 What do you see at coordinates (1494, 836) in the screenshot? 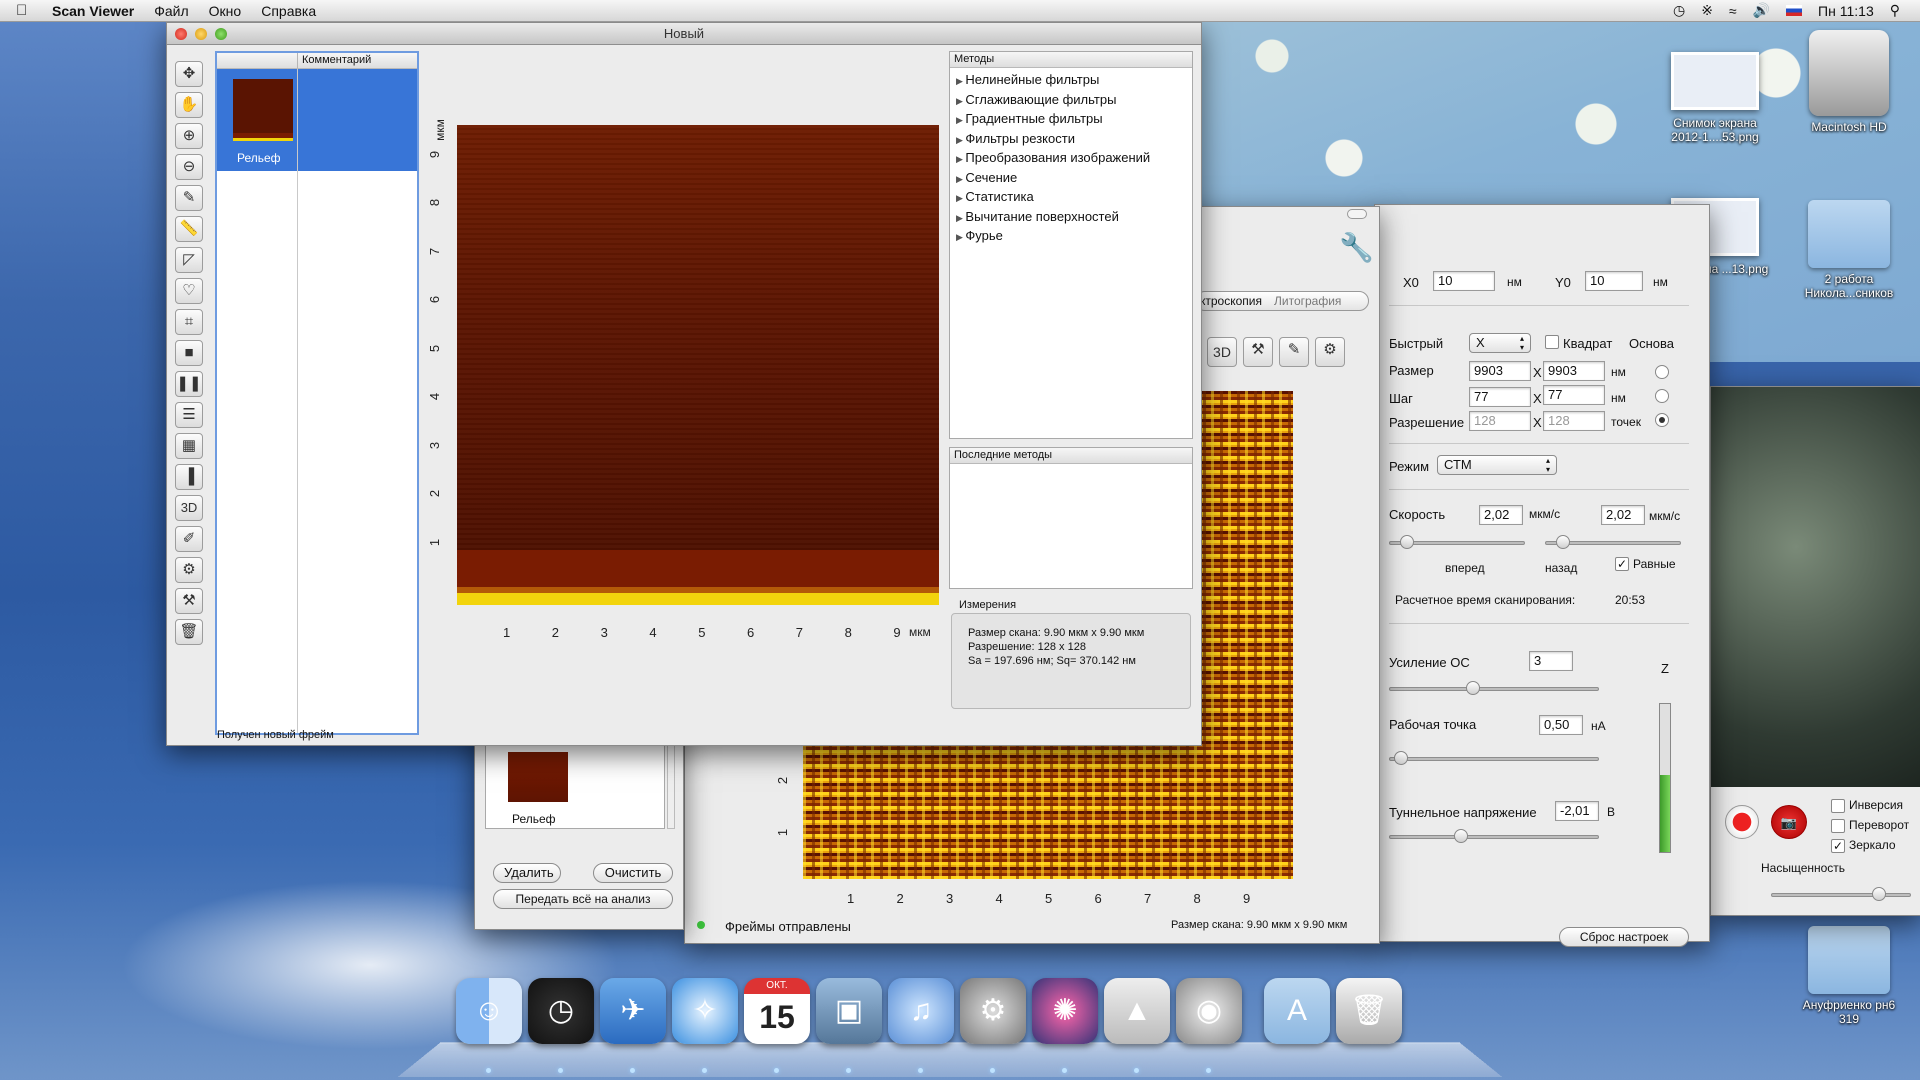
I see `tunnel-voltage-slider` at bounding box center [1494, 836].